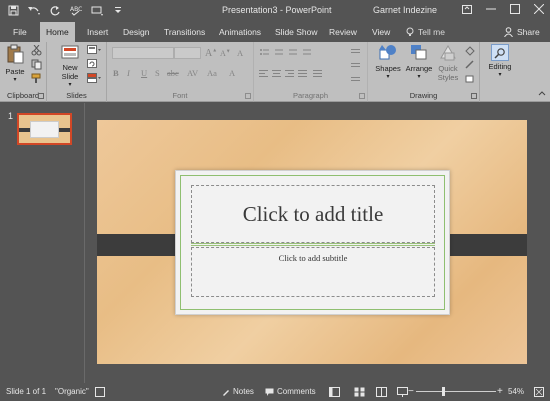  Describe the element at coordinates (211, 53) in the screenshot. I see `increase-font-icon: A▲` at that location.